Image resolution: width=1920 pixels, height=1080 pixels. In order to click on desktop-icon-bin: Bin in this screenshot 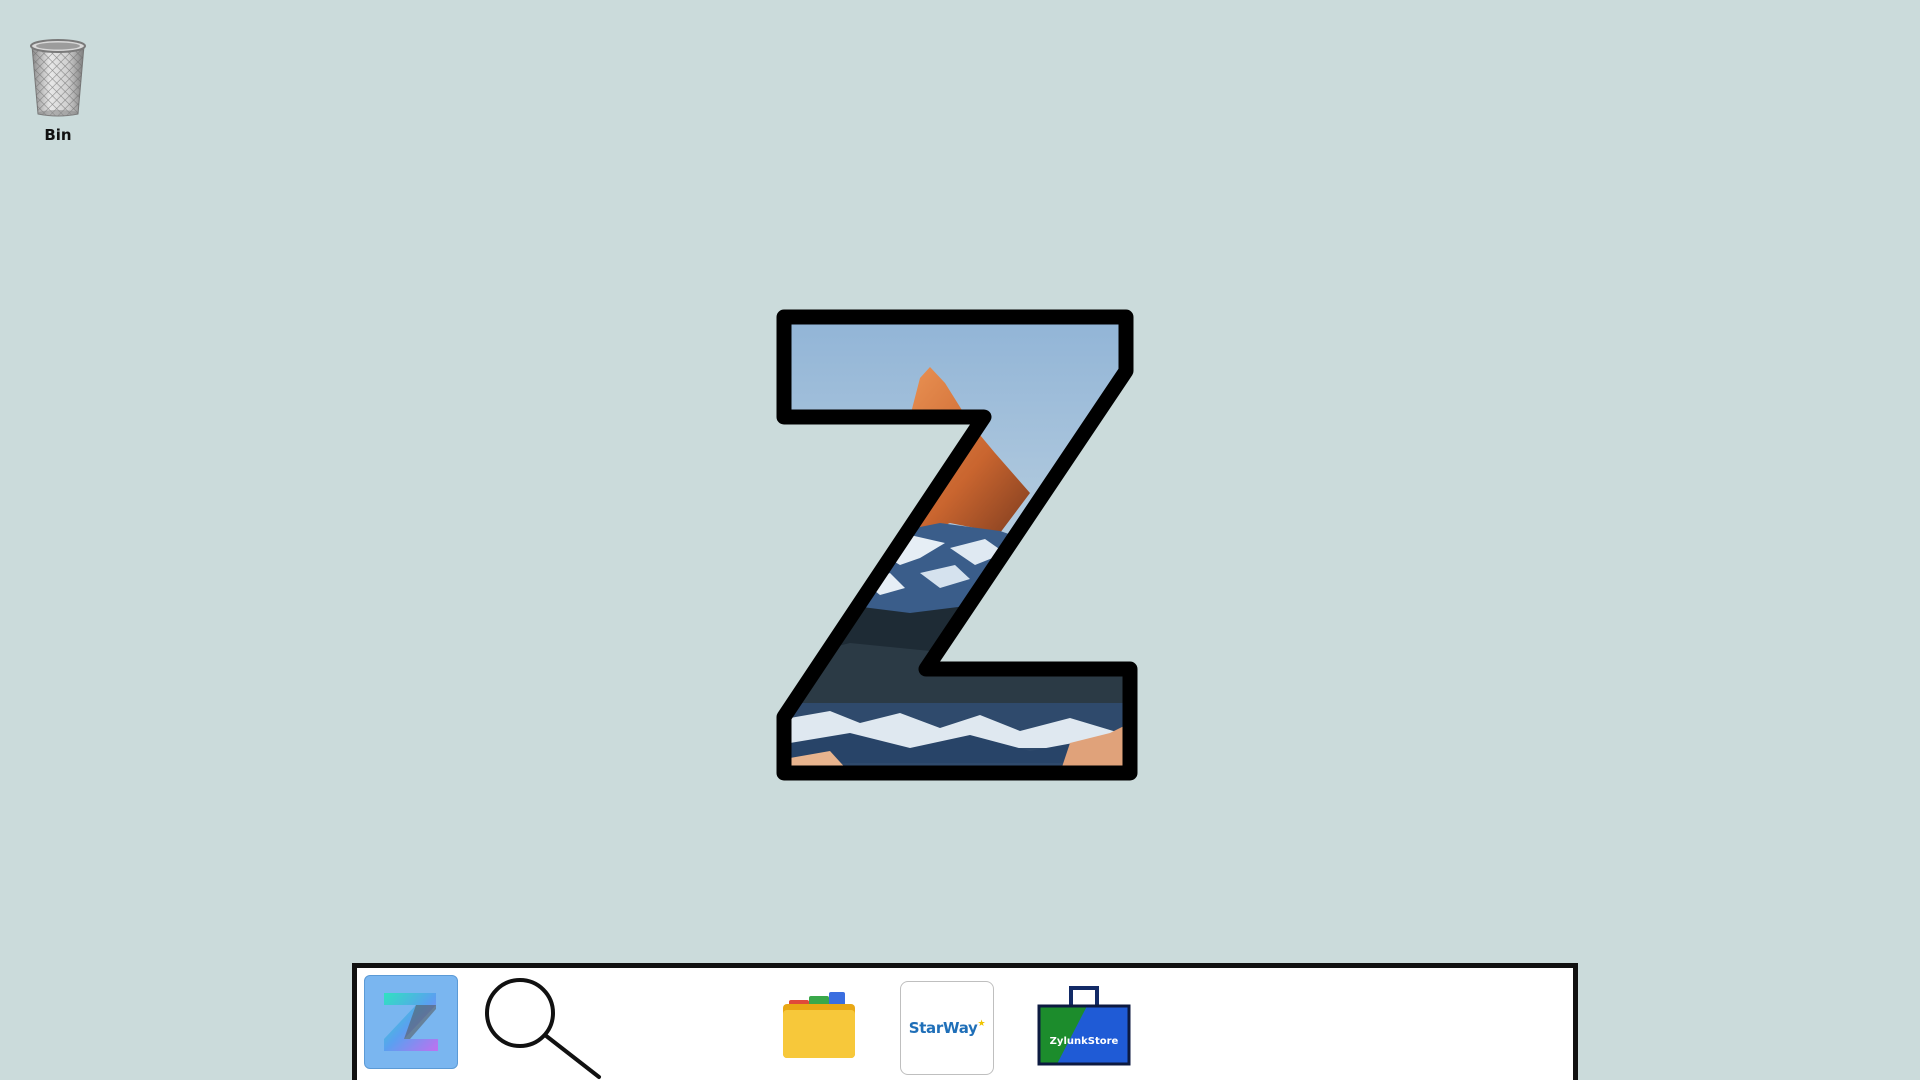, I will do `click(58, 90)`.